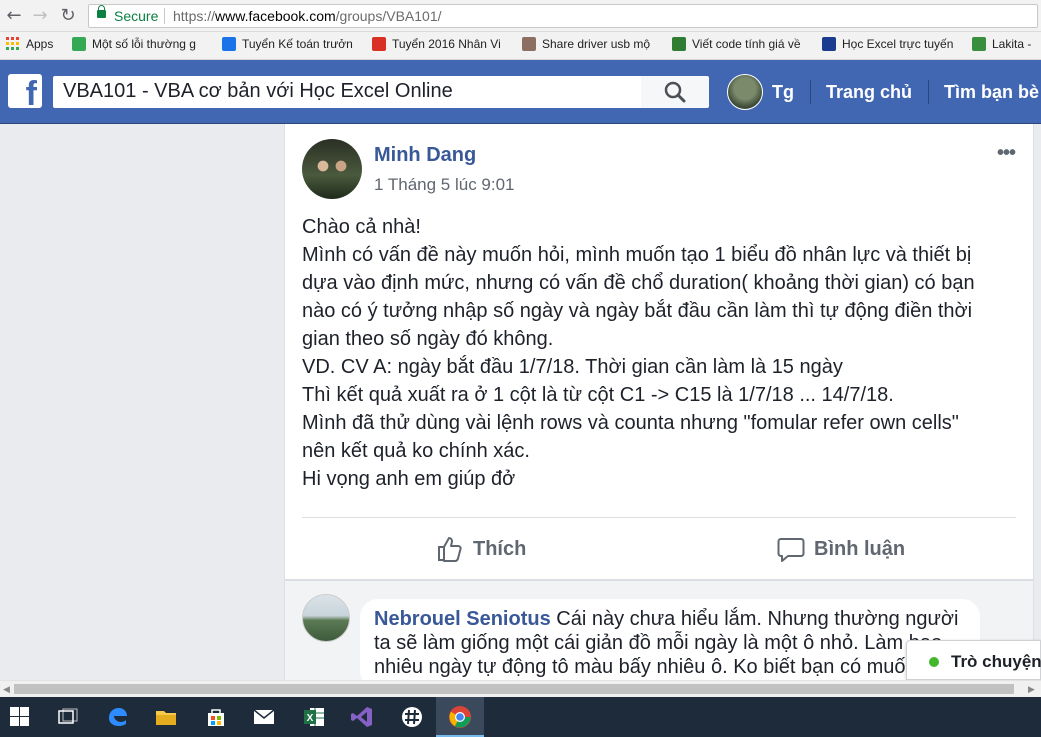  What do you see at coordinates (412, 717) in the screenshot?
I see `slack-icon` at bounding box center [412, 717].